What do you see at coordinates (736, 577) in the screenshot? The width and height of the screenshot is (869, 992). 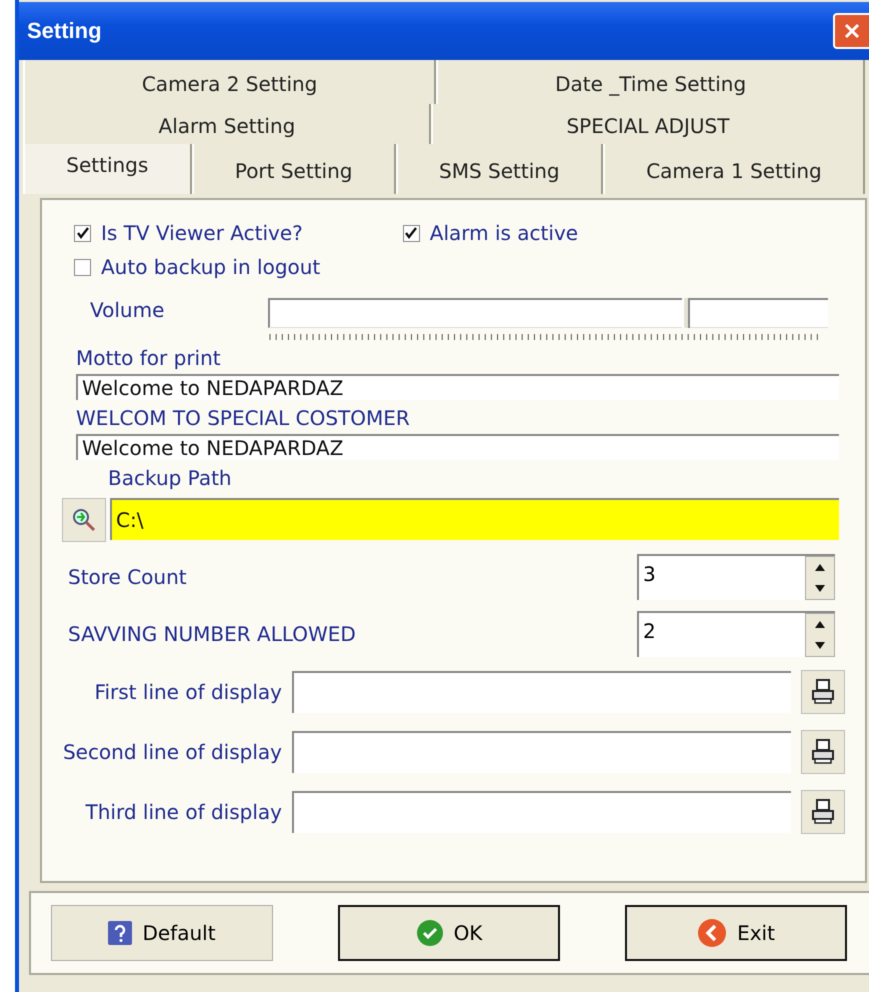 I see `number-spinner: 3` at bounding box center [736, 577].